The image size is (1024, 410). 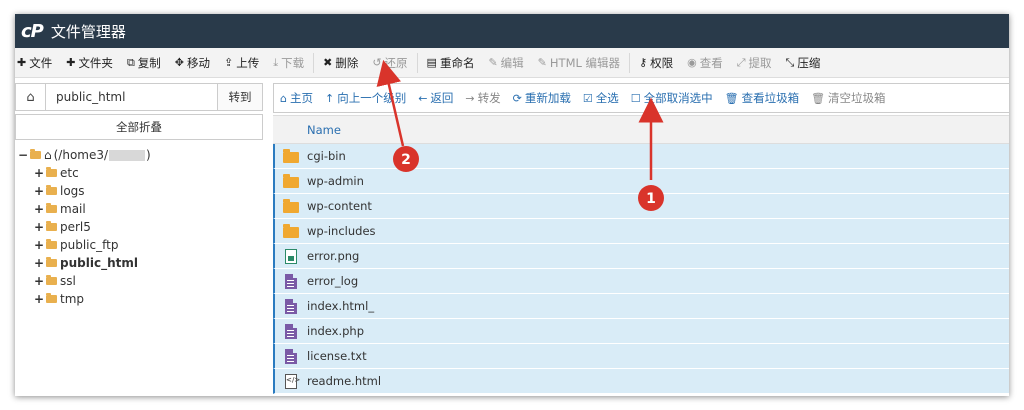 What do you see at coordinates (641, 281) in the screenshot?
I see `file-row: error_log` at bounding box center [641, 281].